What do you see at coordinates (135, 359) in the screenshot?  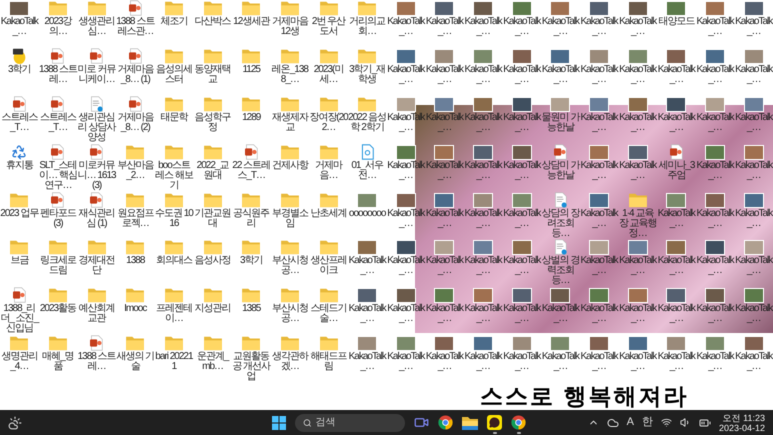 I see `desktop-shortcut: 새생의 기술` at bounding box center [135, 359].